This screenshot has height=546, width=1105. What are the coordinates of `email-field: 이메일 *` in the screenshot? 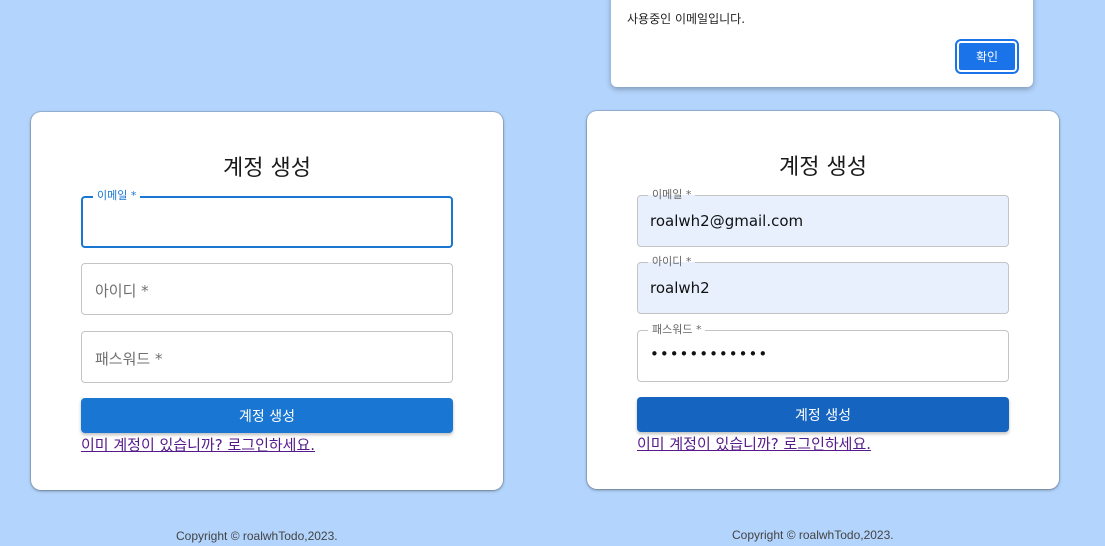 It's located at (267, 218).